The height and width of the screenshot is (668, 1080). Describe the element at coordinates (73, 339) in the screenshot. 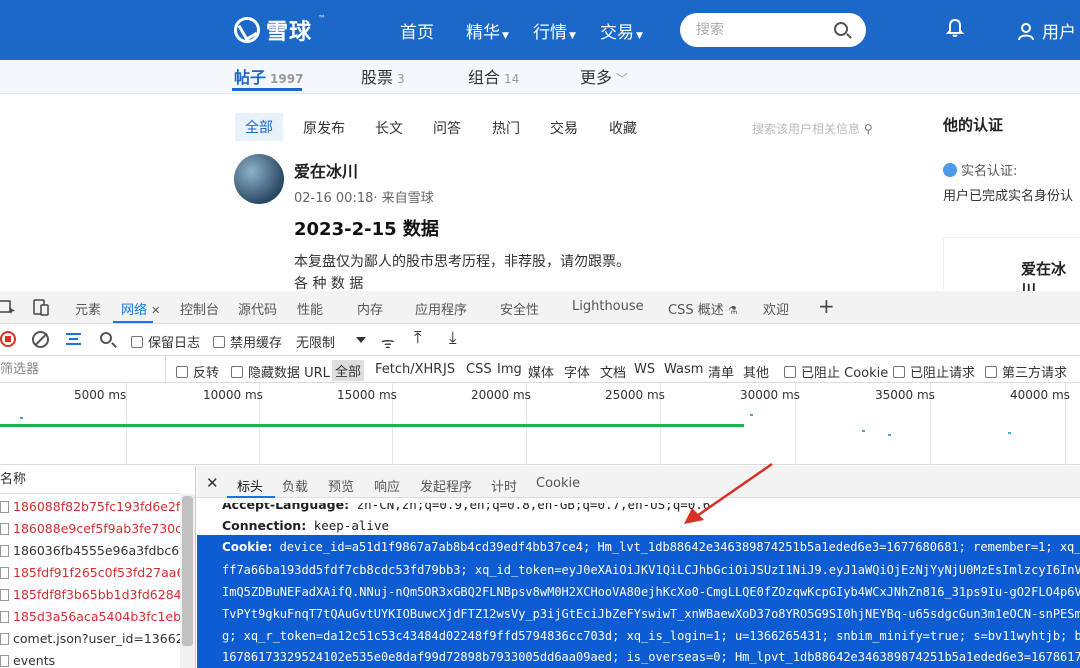

I see `filter-icon` at that location.